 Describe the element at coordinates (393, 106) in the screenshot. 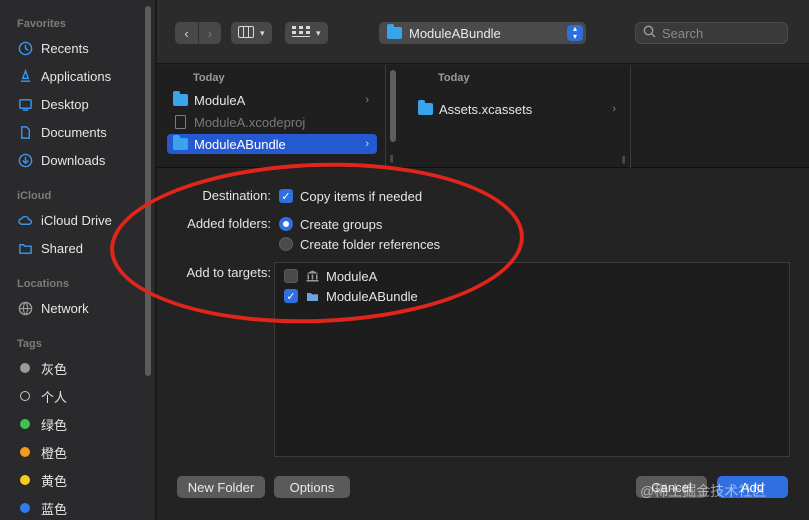

I see `column-scrollbar` at that location.